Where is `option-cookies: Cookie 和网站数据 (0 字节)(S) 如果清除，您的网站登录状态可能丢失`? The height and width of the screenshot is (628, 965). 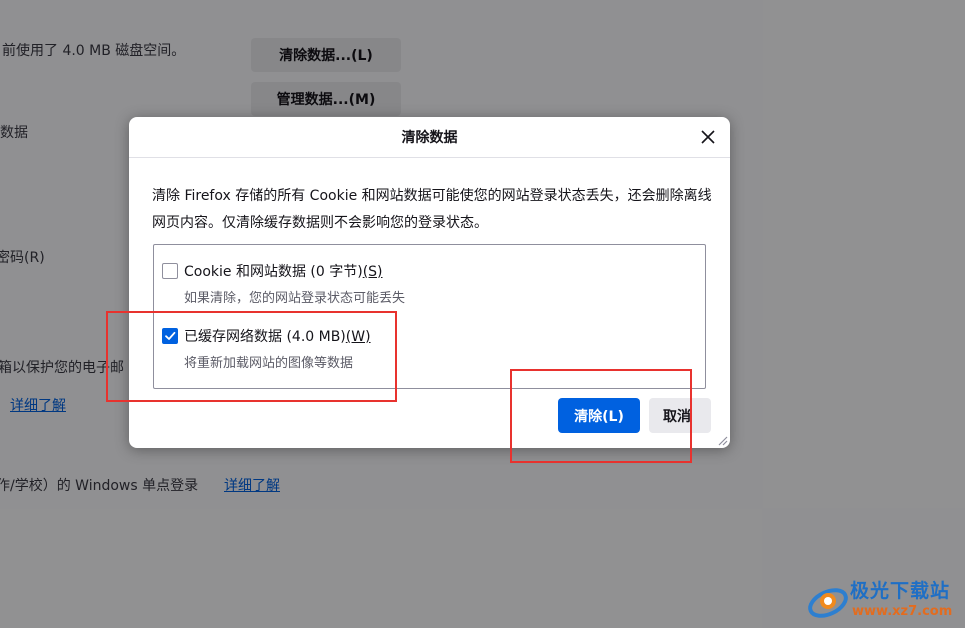
option-cookies: Cookie 和网站数据 (0 字节)(S) 如果清除，您的网站登录状态可能丢失 is located at coordinates (283, 283).